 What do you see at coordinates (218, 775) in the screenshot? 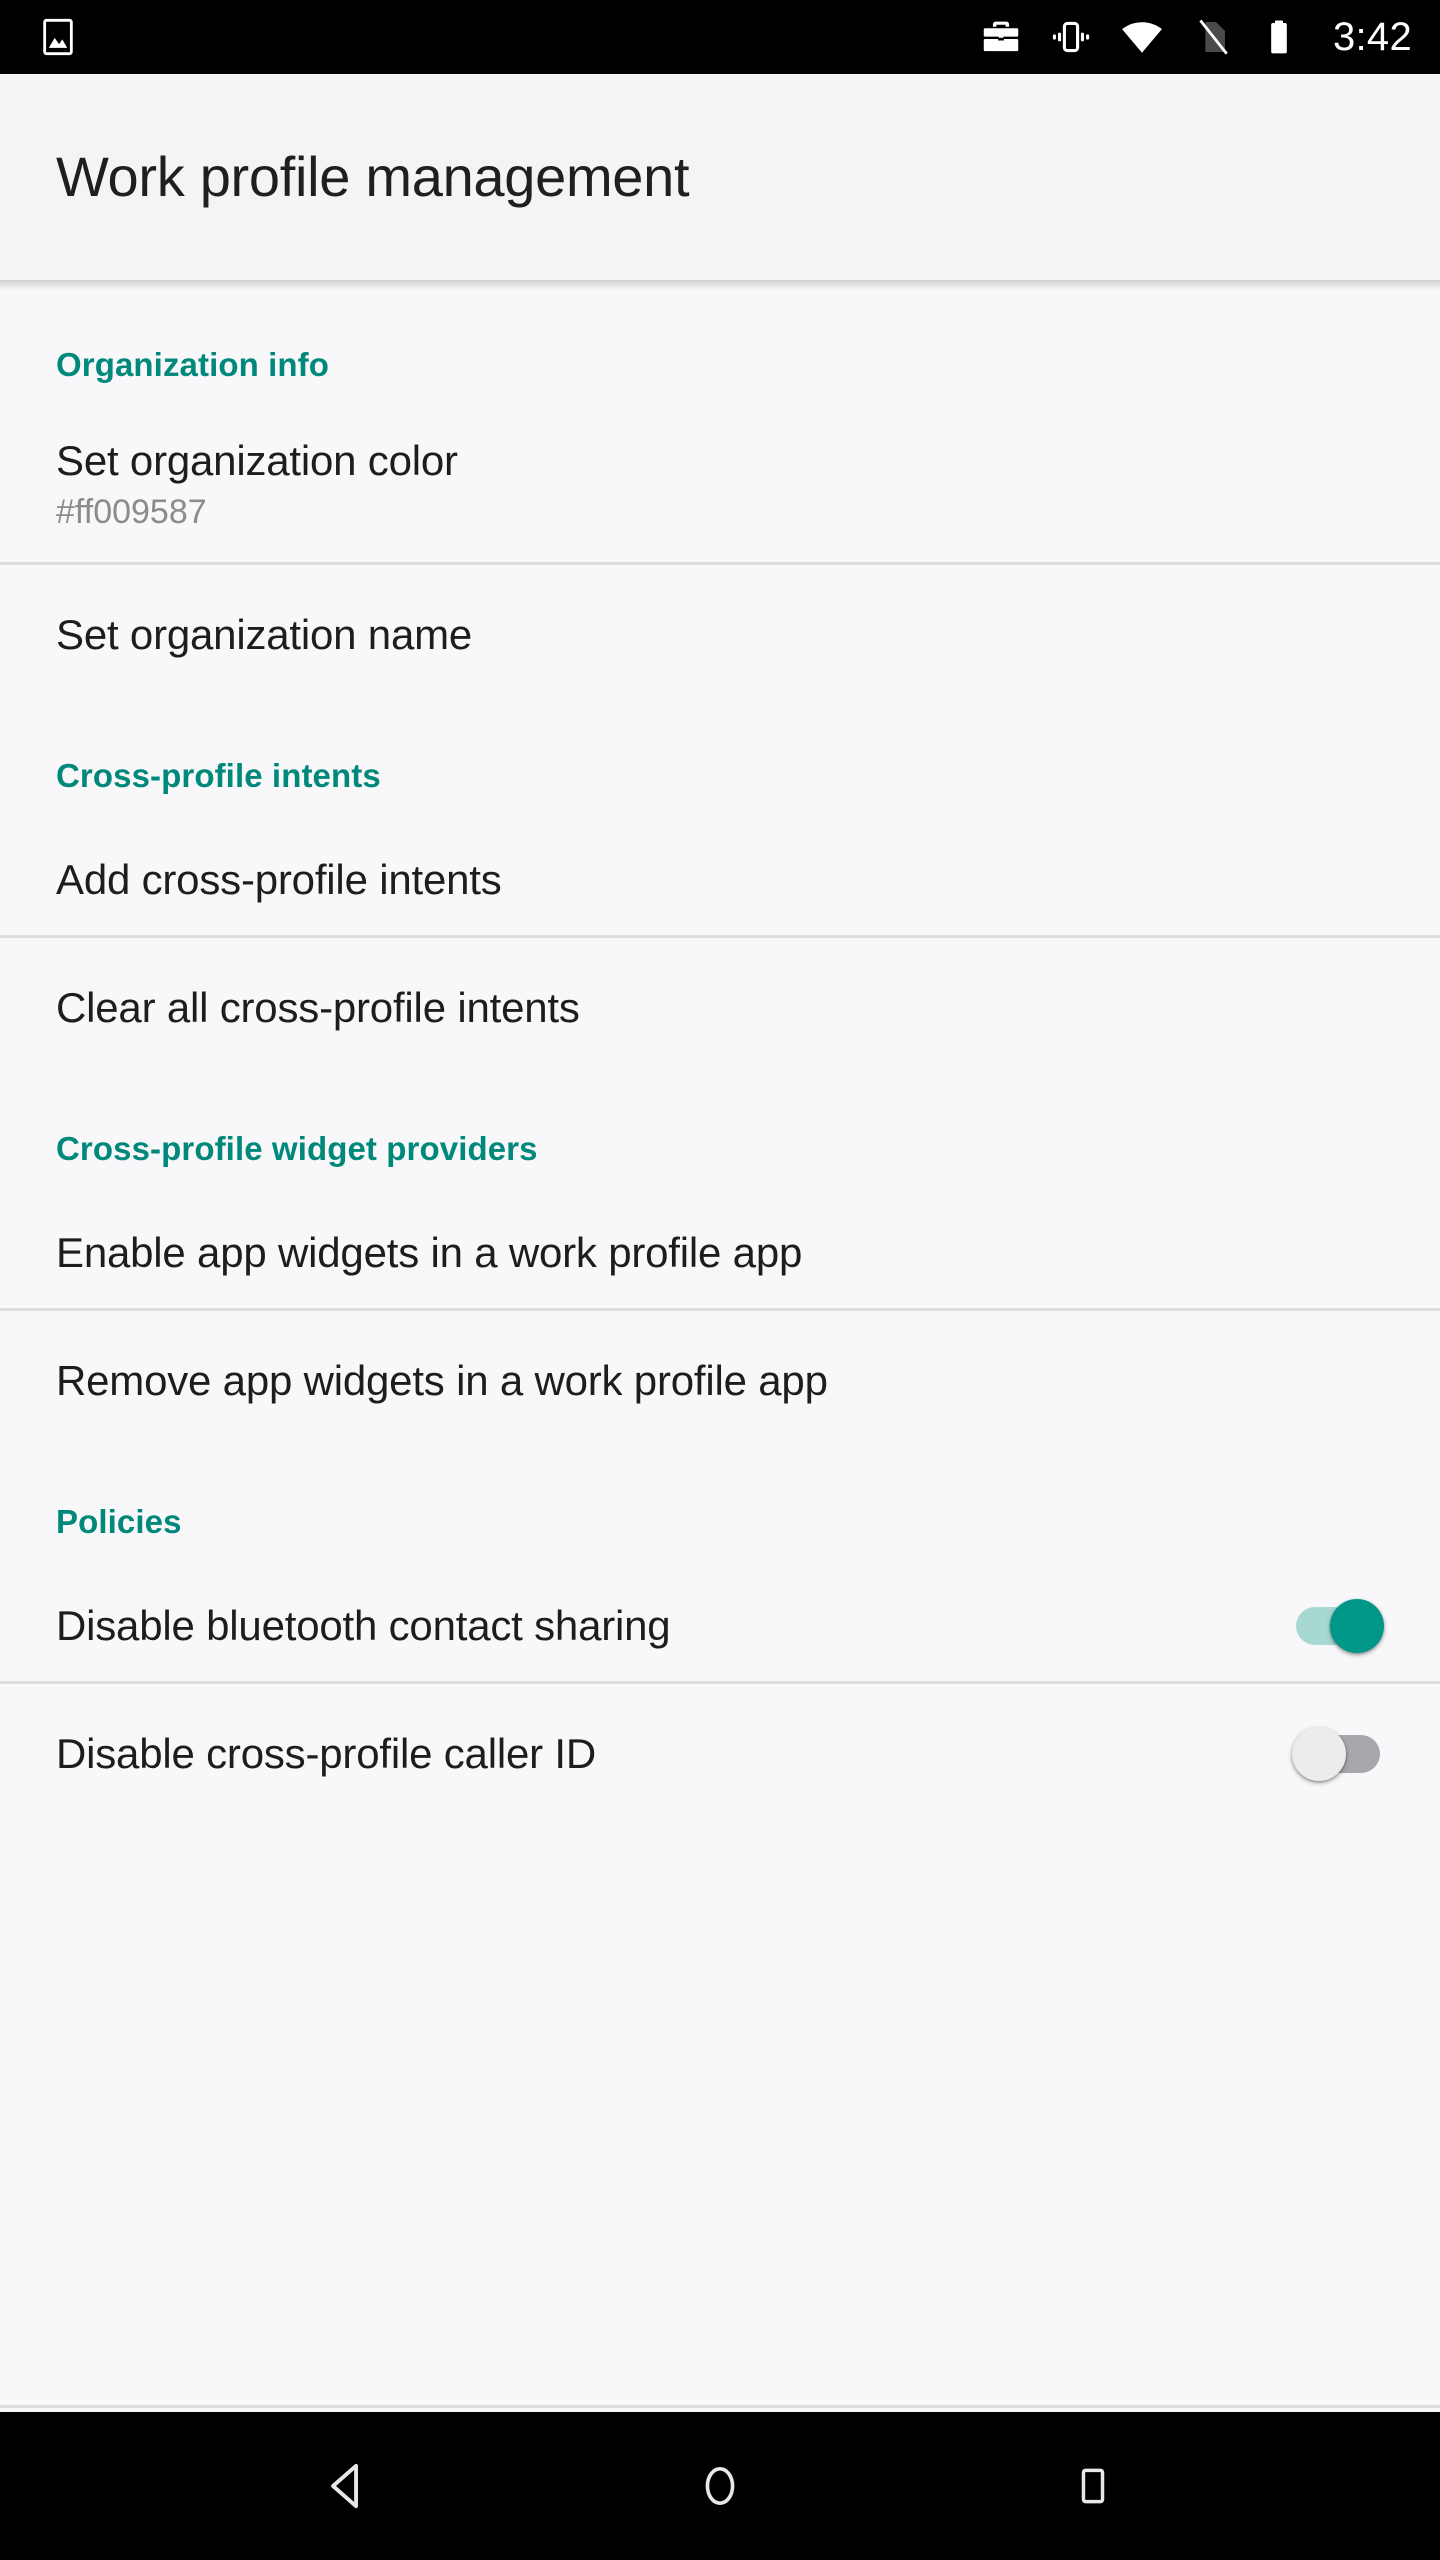
I see `section-header-cross-profile-intents: Cross-profile intents` at bounding box center [218, 775].